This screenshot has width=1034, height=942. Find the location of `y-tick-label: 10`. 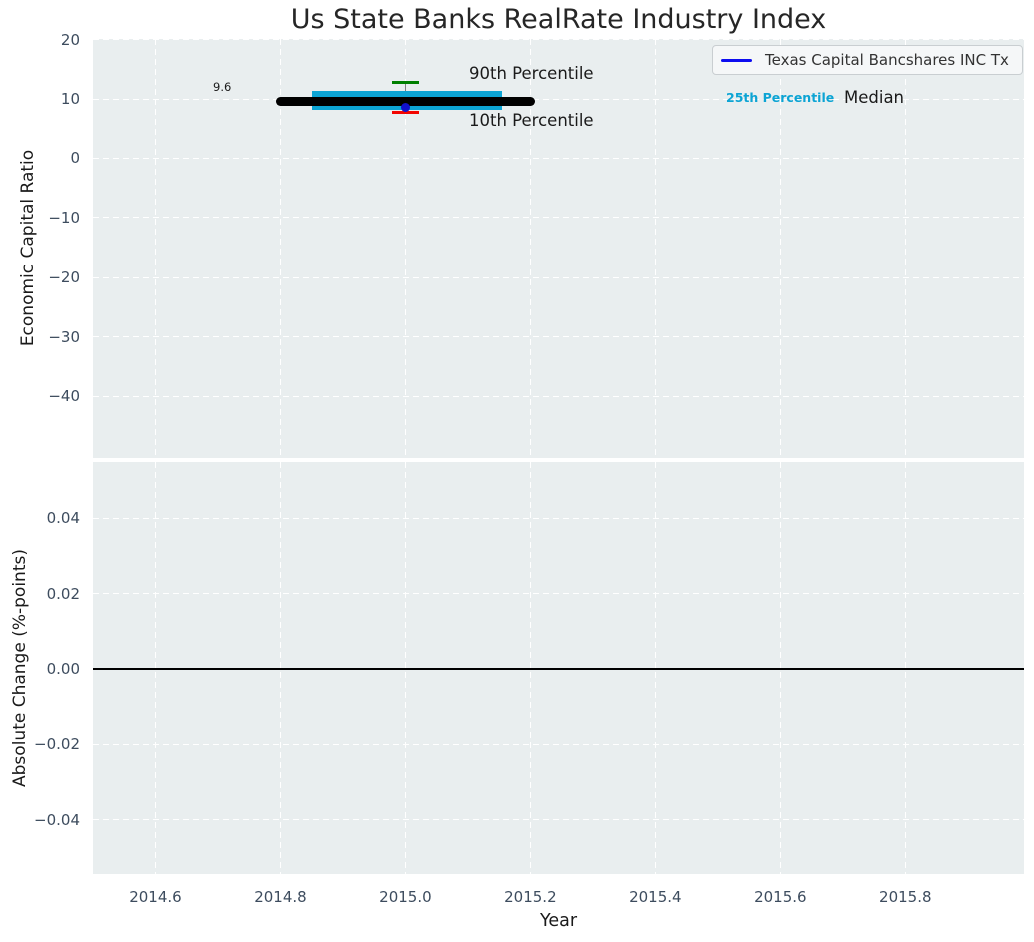

y-tick-label: 10 is located at coordinates (70, 99).